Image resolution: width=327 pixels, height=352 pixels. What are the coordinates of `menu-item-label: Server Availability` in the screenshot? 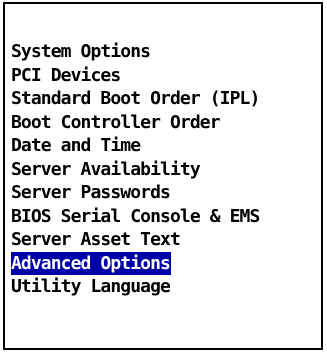 It's located at (106, 169).